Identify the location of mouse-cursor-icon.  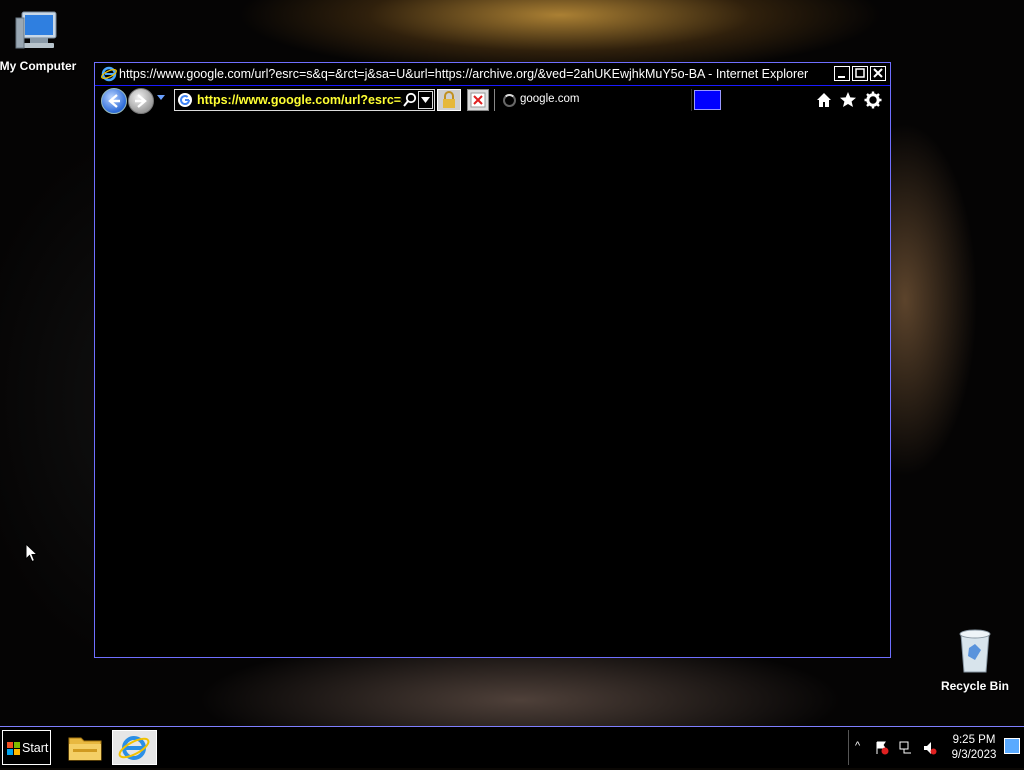
(32, 553).